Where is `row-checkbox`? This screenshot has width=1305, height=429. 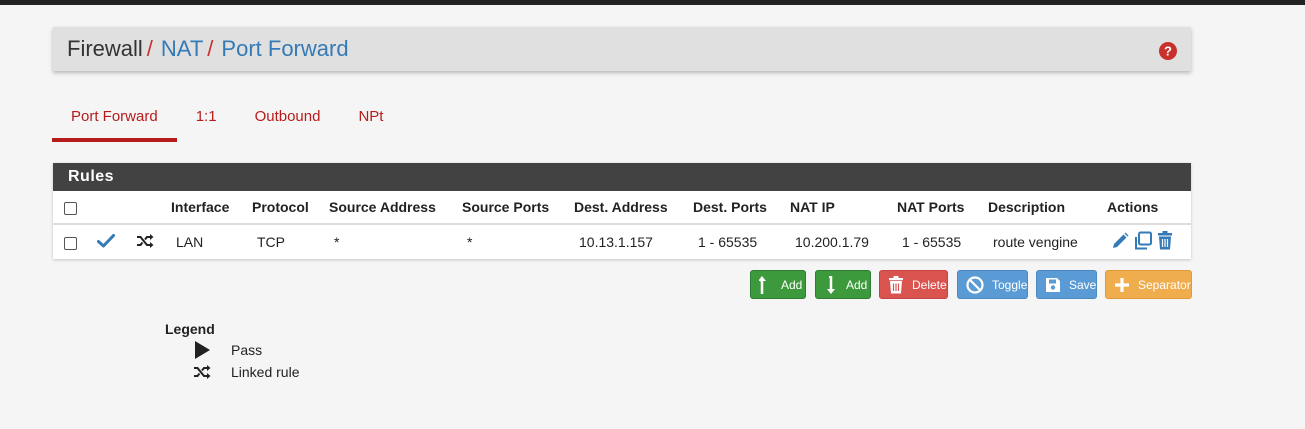
row-checkbox is located at coordinates (70, 243).